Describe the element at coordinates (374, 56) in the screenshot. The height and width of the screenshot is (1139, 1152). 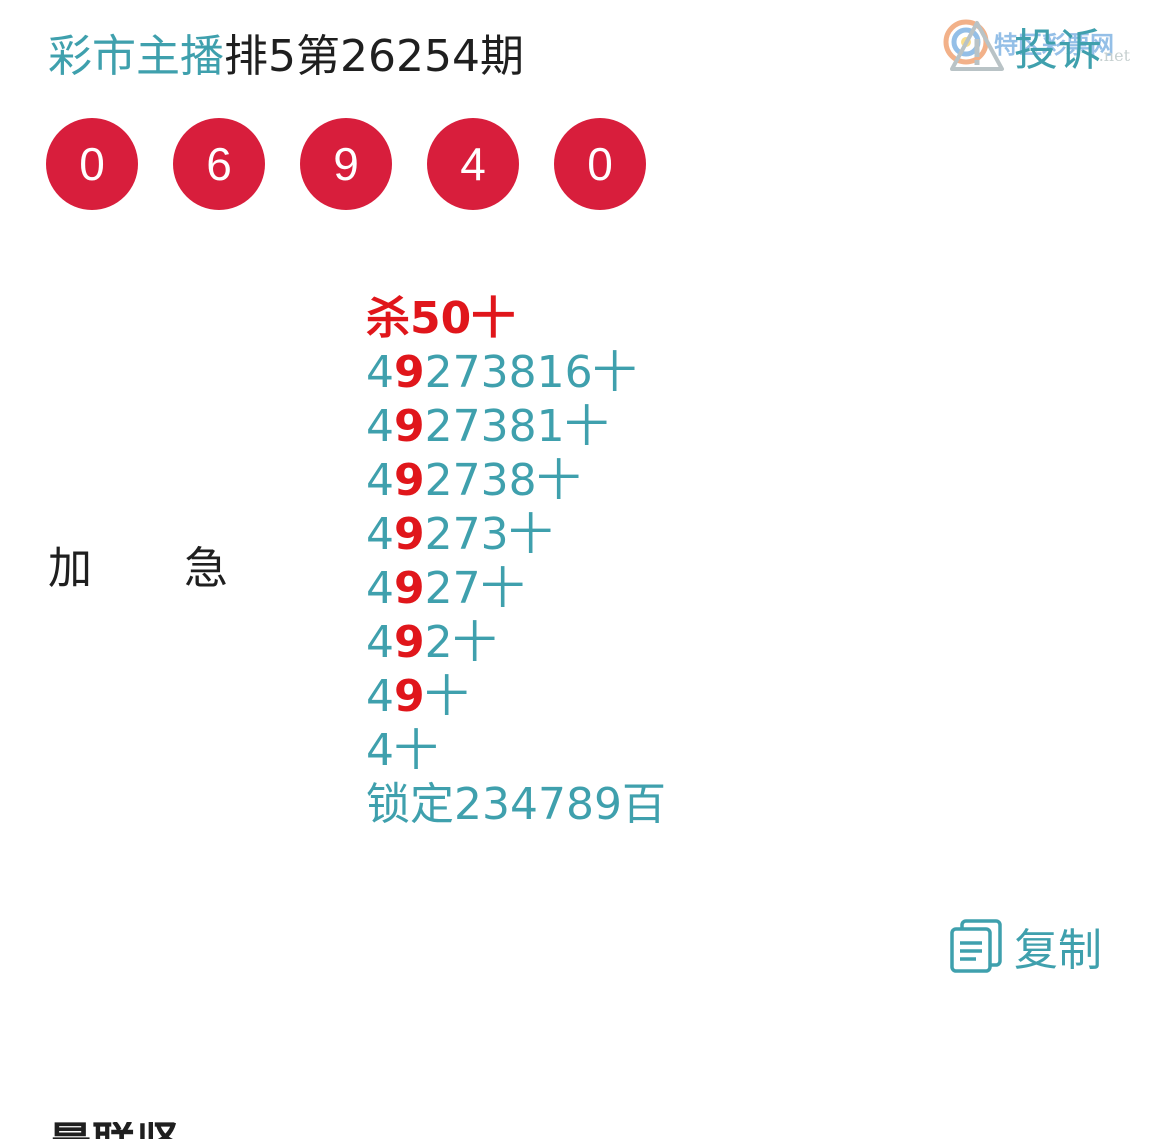
I see `issue-title: 排5第26254期` at that location.